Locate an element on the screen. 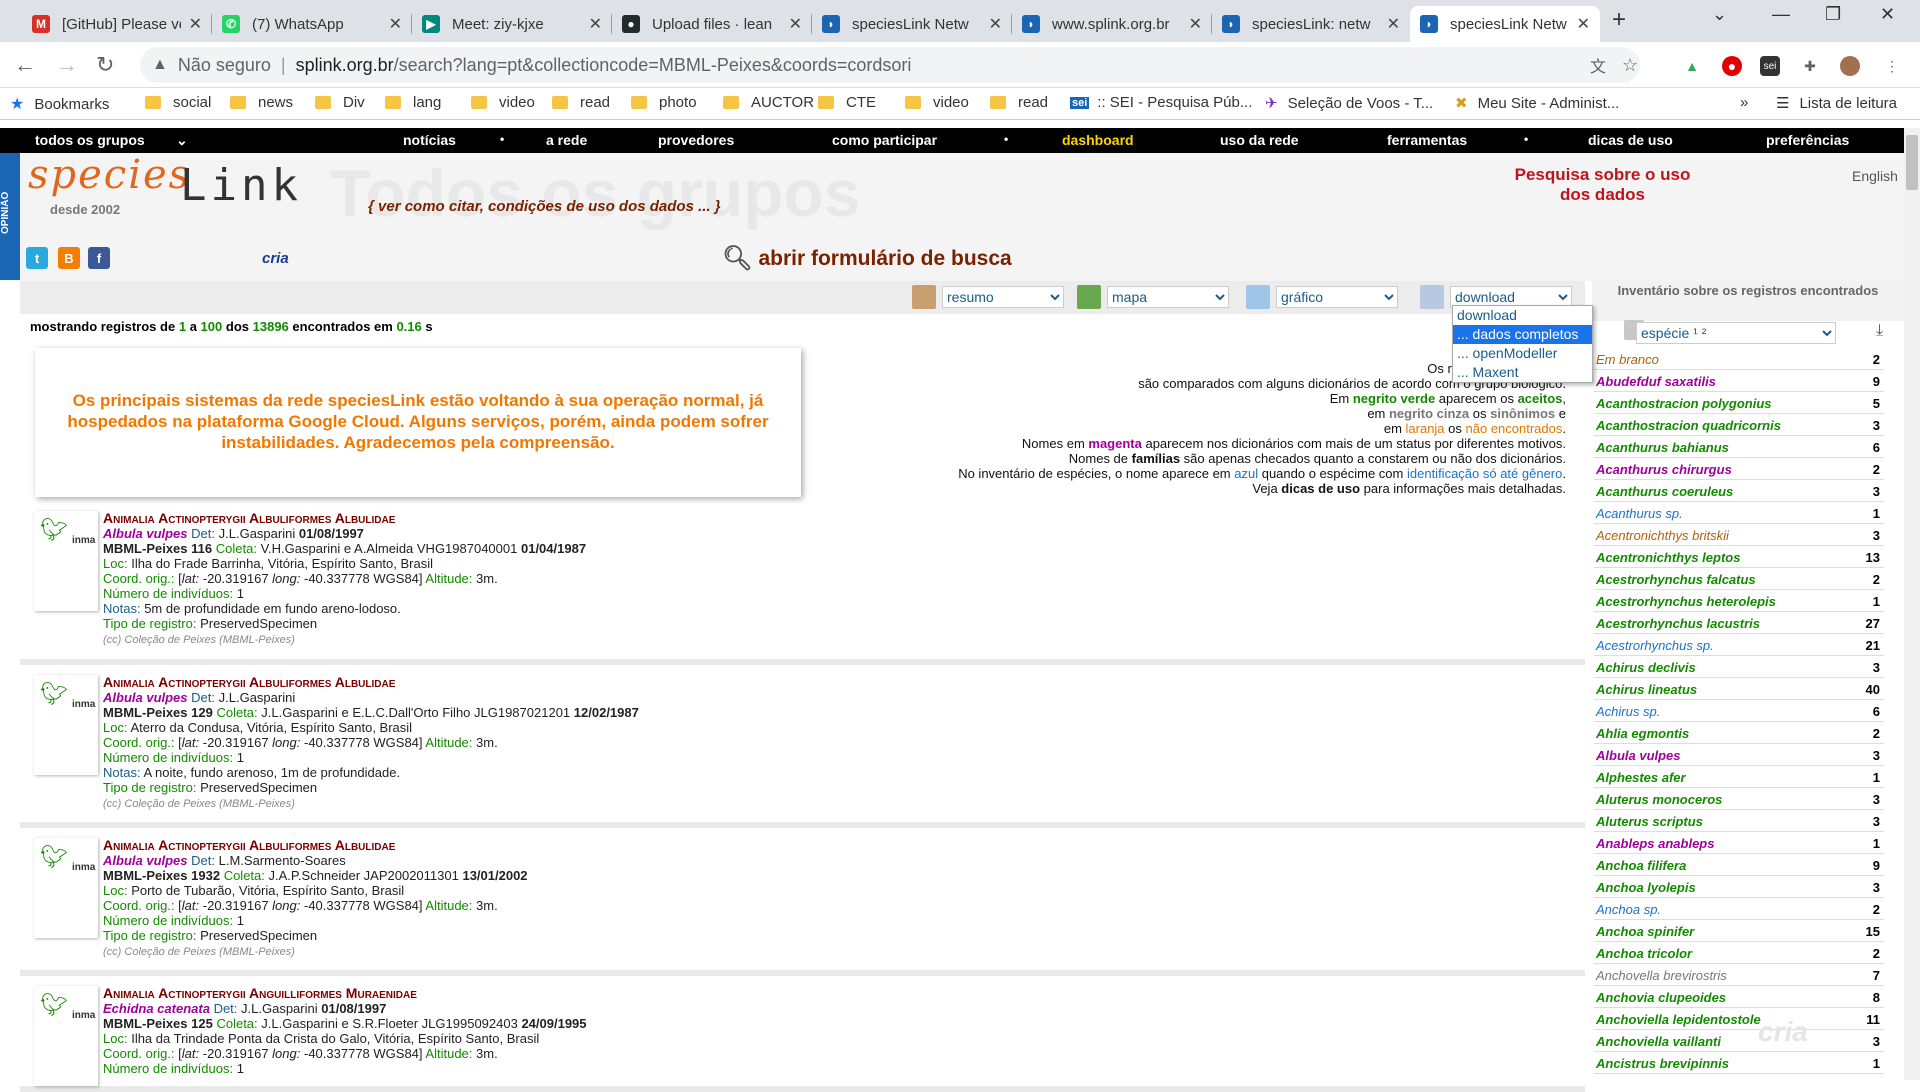  back-icon: ← is located at coordinates (25, 65).